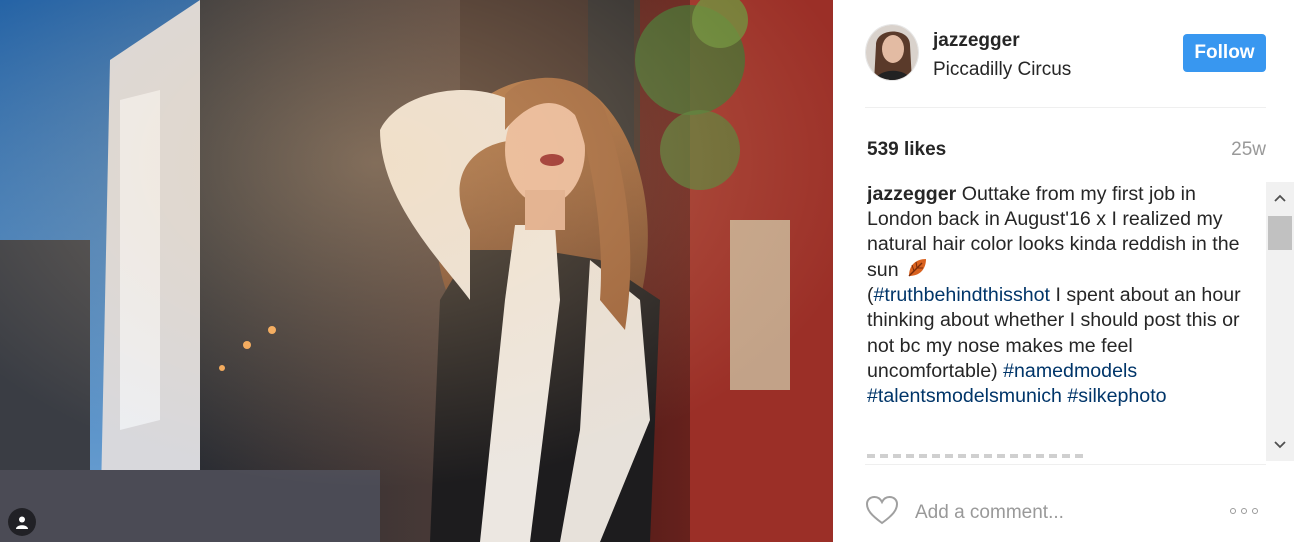  What do you see at coordinates (1116, 396) in the screenshot?
I see `hashtag-link: #silkephoto` at bounding box center [1116, 396].